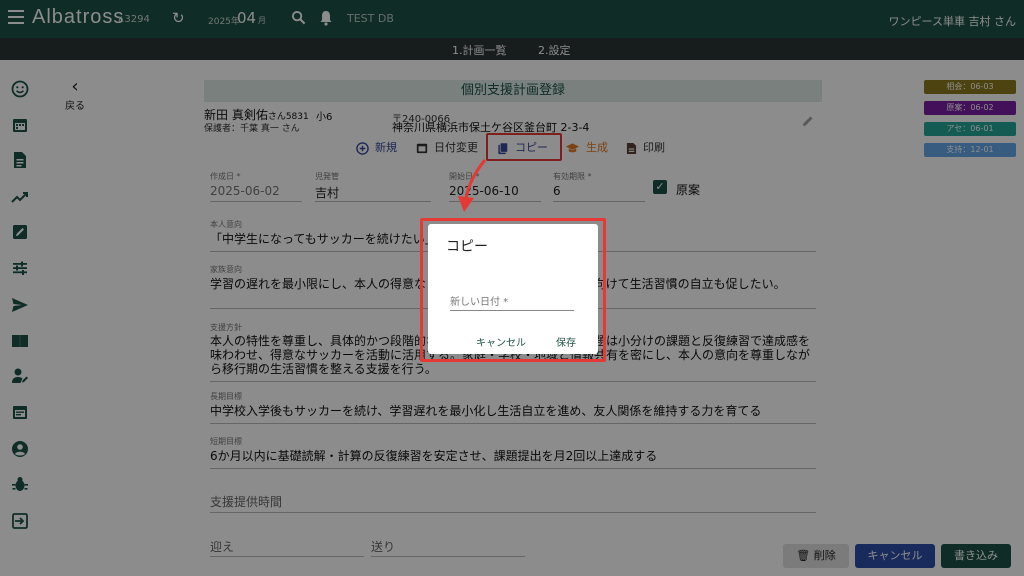 The image size is (1024, 576). What do you see at coordinates (501, 341) in the screenshot?
I see `dialog-cancel-button: キャンセル` at bounding box center [501, 341].